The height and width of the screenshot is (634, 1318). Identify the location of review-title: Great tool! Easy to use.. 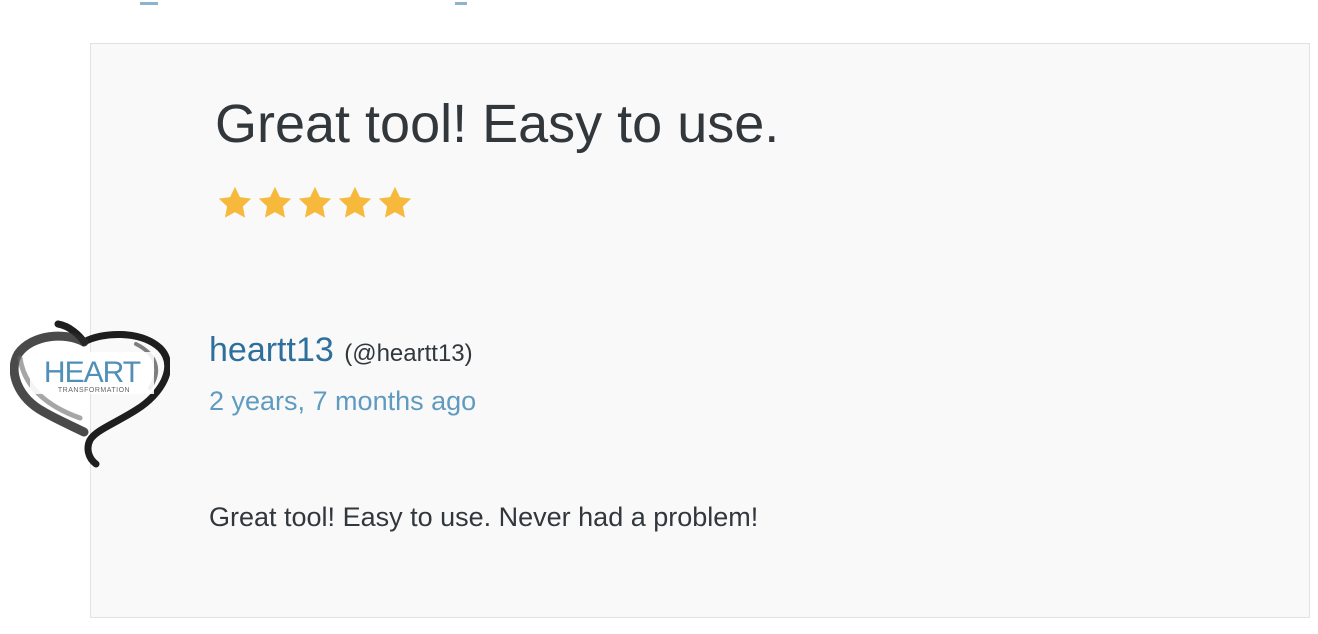
(497, 124).